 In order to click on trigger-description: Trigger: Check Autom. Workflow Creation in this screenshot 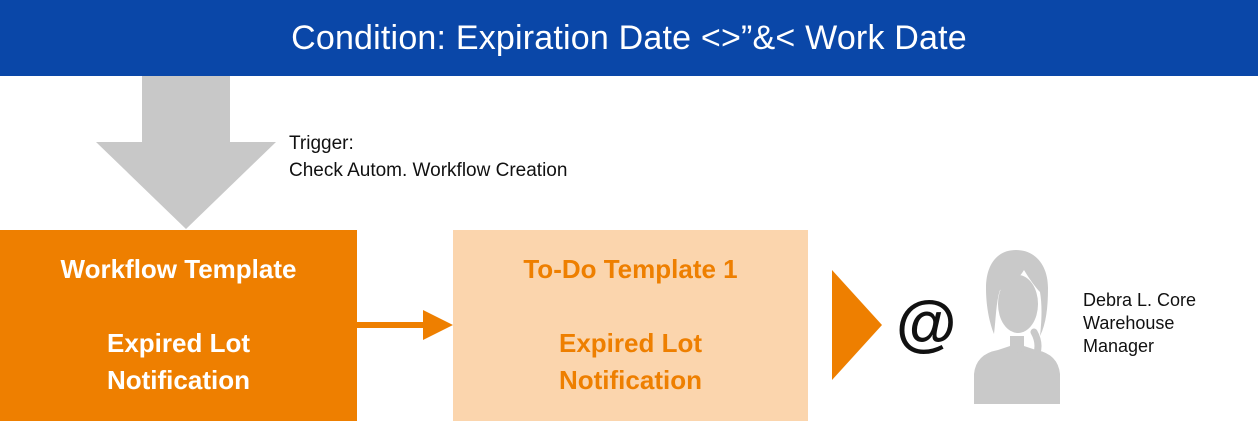, I will do `click(428, 157)`.